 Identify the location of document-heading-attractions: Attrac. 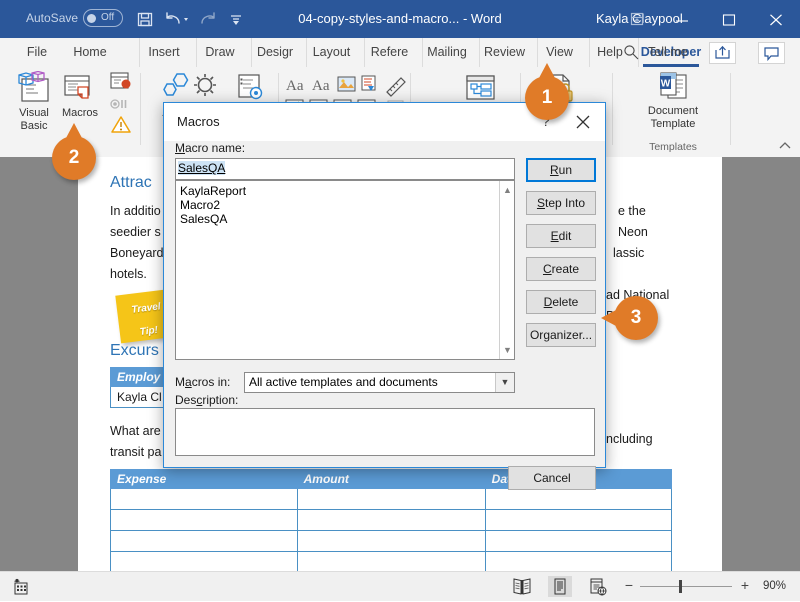
(131, 182).